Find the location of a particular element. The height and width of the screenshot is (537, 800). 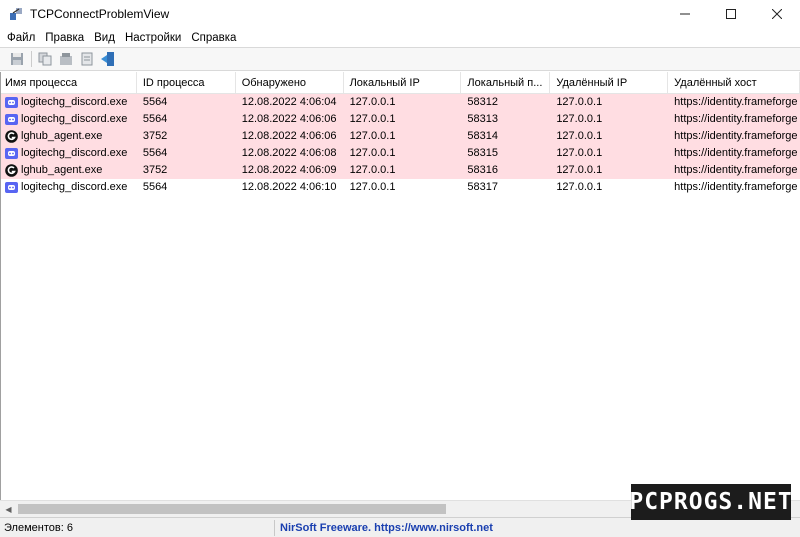

menu-file: Файл is located at coordinates (21, 38).